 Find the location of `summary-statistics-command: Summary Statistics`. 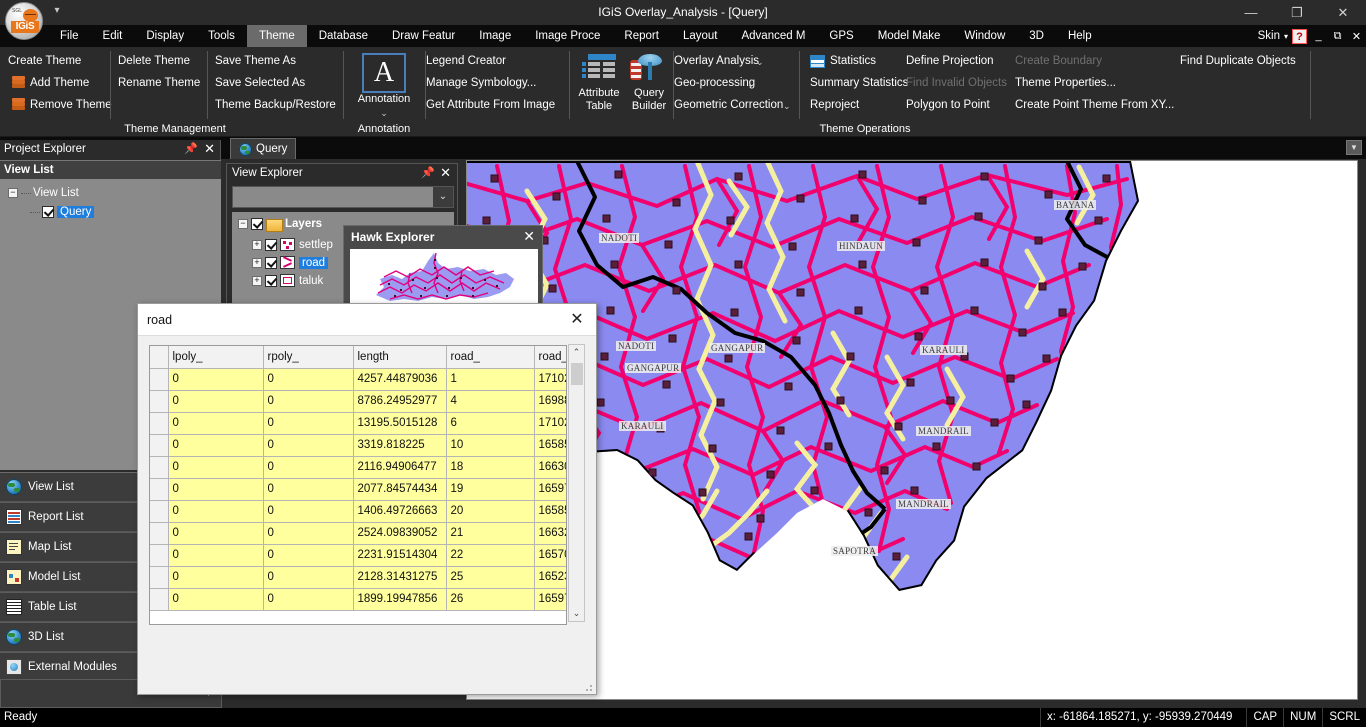

summary-statistics-command: Summary Statistics is located at coordinates (859, 83).